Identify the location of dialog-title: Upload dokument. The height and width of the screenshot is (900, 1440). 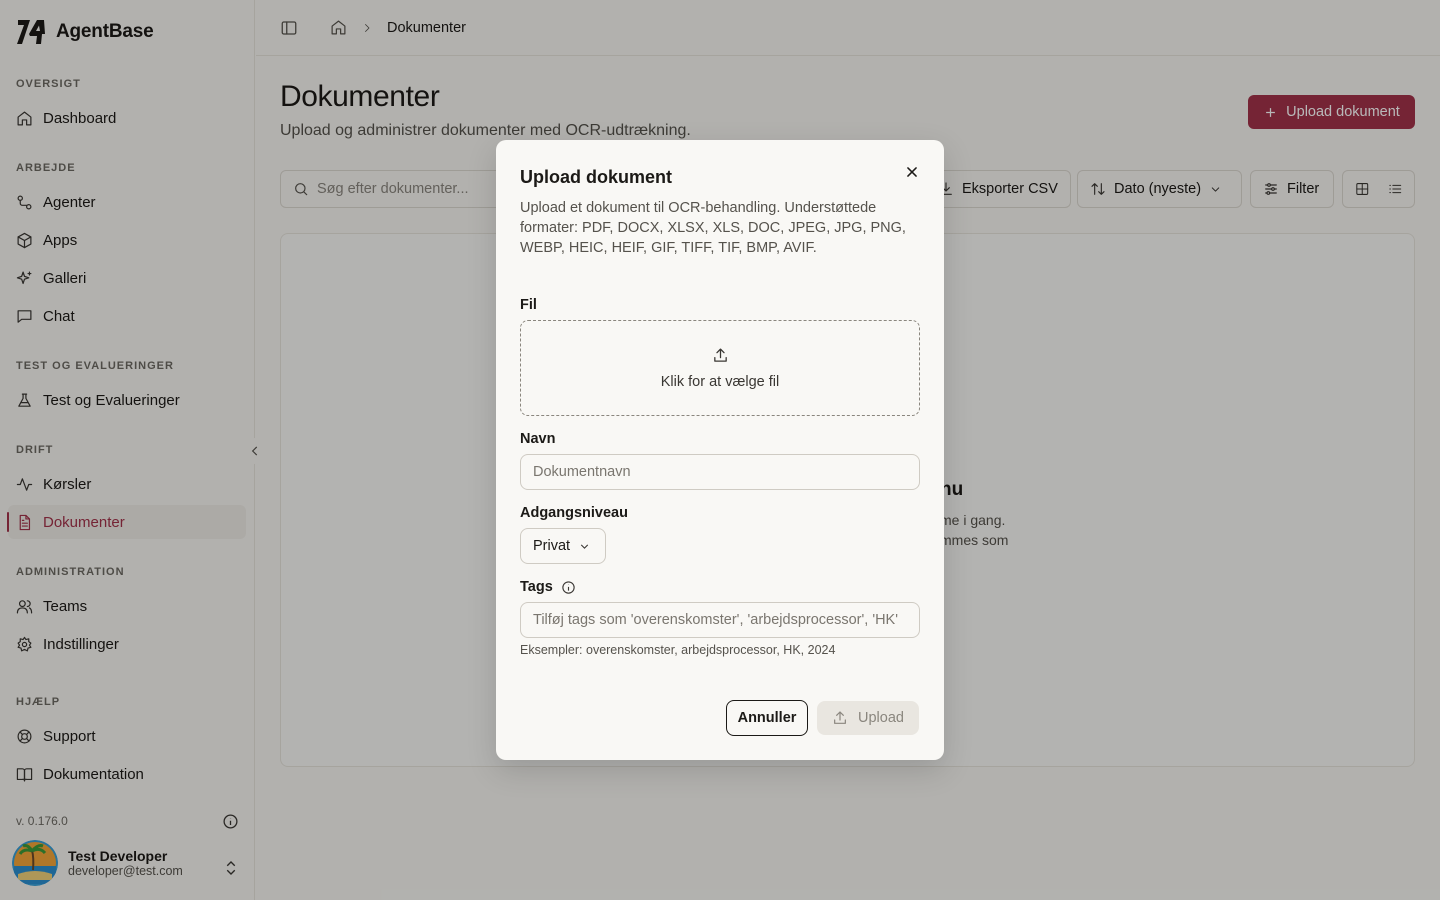
(596, 177).